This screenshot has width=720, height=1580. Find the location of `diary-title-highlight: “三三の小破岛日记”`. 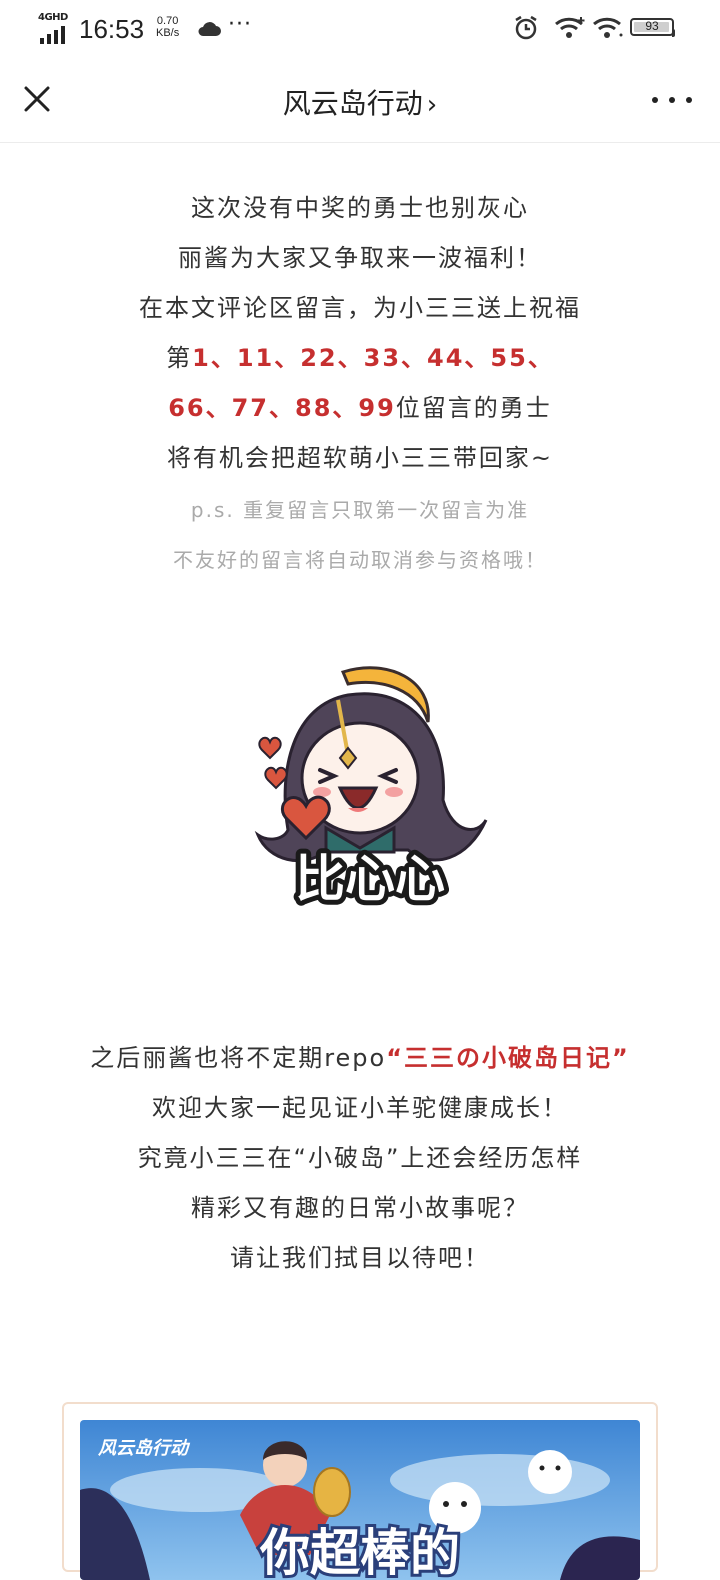

diary-title-highlight: “三三の小破岛日记” is located at coordinates (508, 1058).